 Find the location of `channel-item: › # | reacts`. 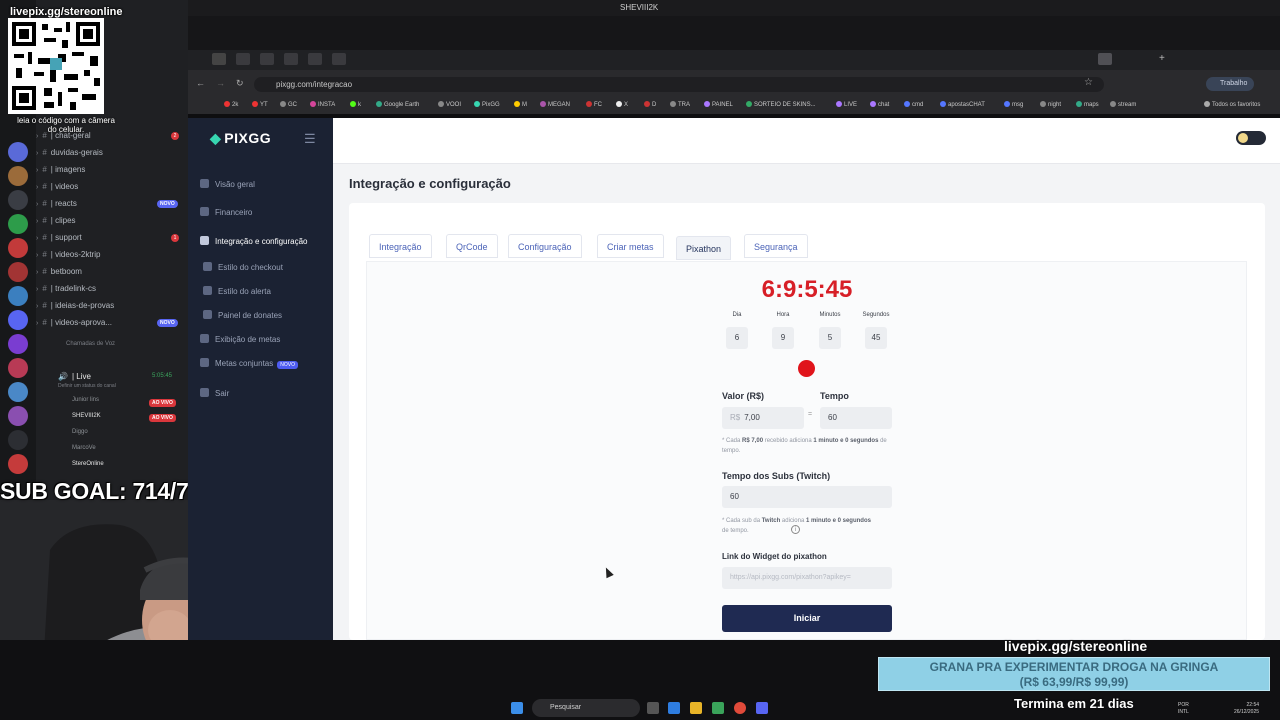

channel-item: › # | reacts is located at coordinates (56, 207).